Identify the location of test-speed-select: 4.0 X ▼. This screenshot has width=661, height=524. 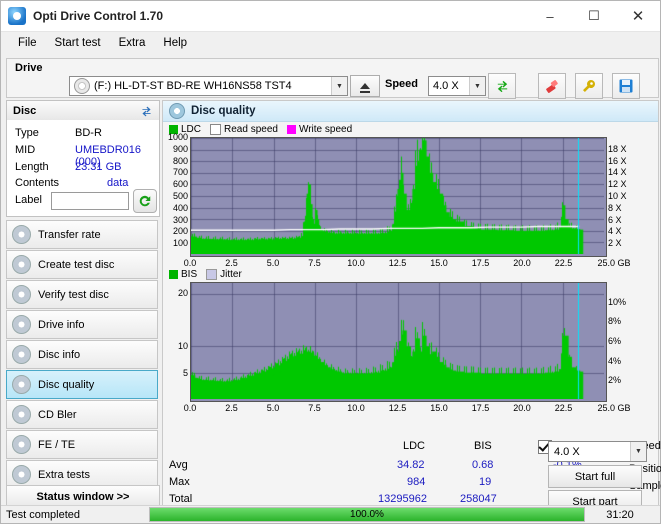
(597, 451).